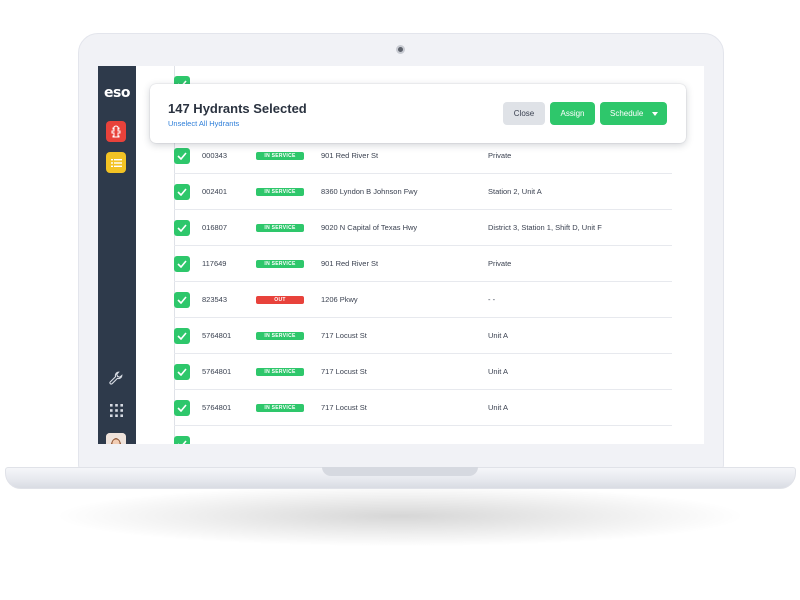 The image size is (800, 600). What do you see at coordinates (400, 49) in the screenshot?
I see `camera-icon` at bounding box center [400, 49].